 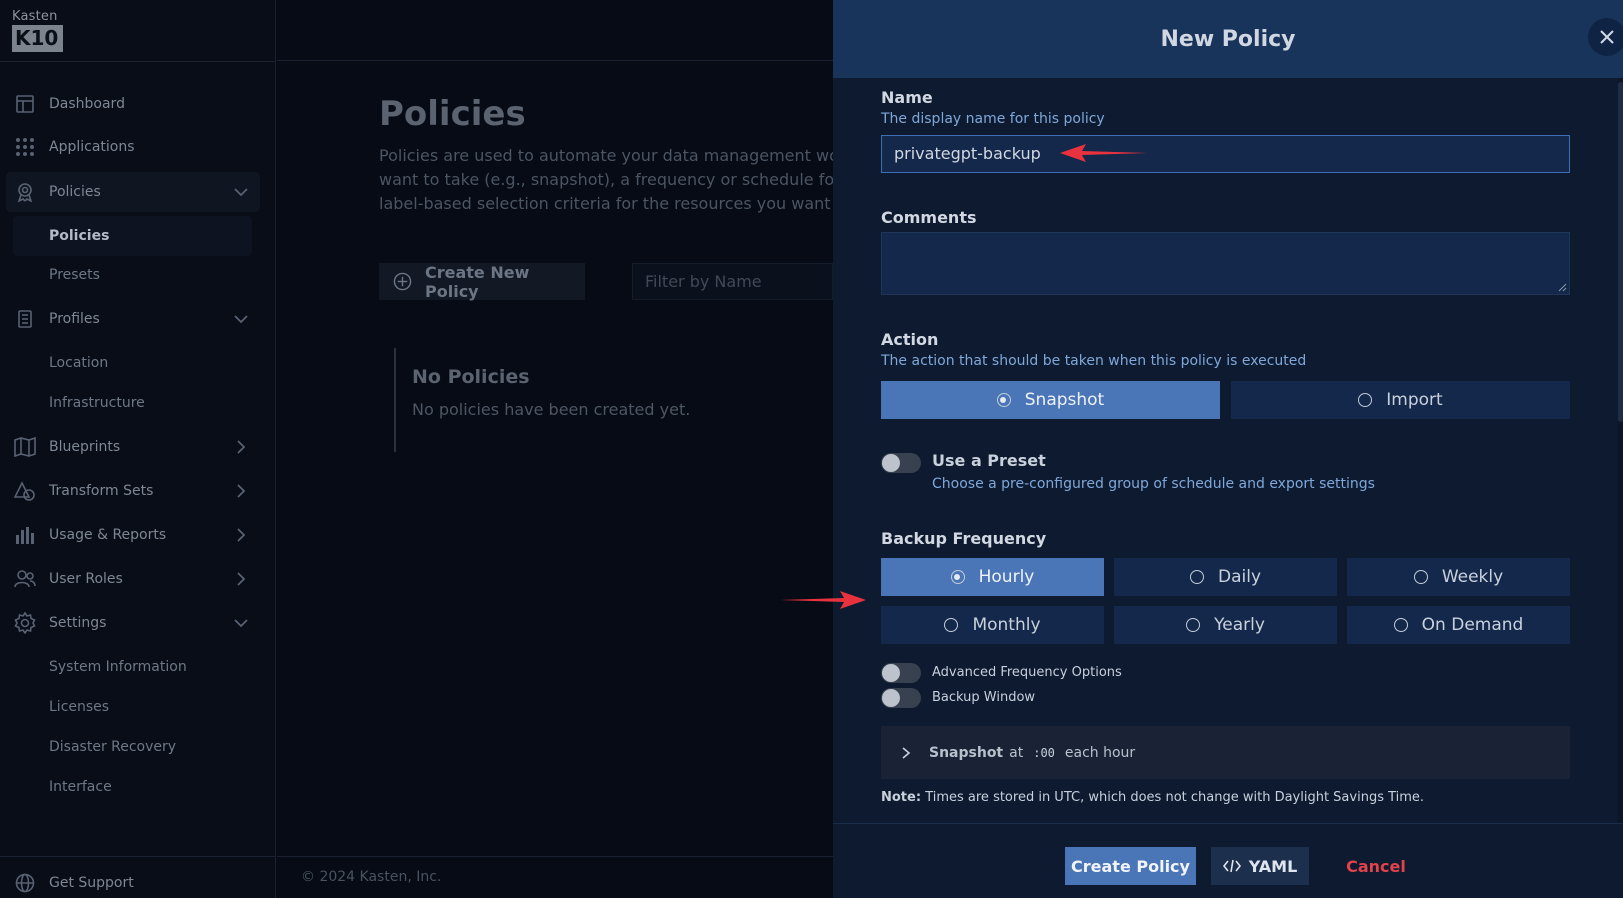 I want to click on schedule-summary: Snapshot at :00 each hour, so click(x=1225, y=752).